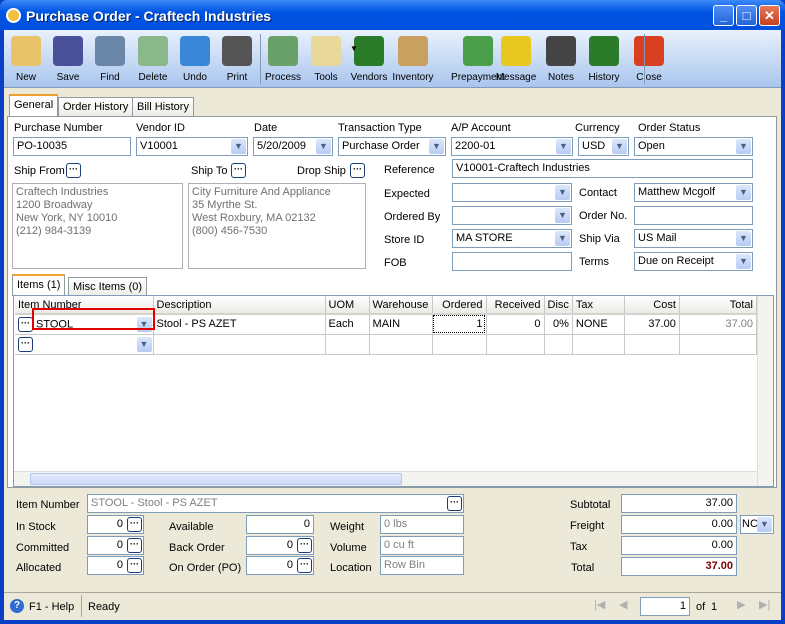  What do you see at coordinates (746, 15) in the screenshot?
I see `maximize-button: □` at bounding box center [746, 15].